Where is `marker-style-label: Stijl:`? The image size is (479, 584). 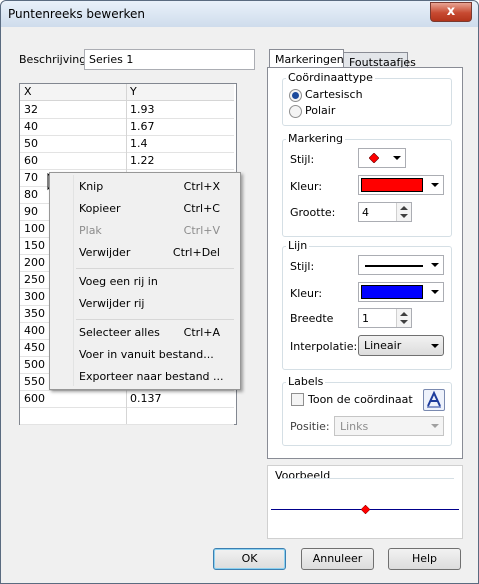
marker-style-label: Stijl: is located at coordinates (302, 159).